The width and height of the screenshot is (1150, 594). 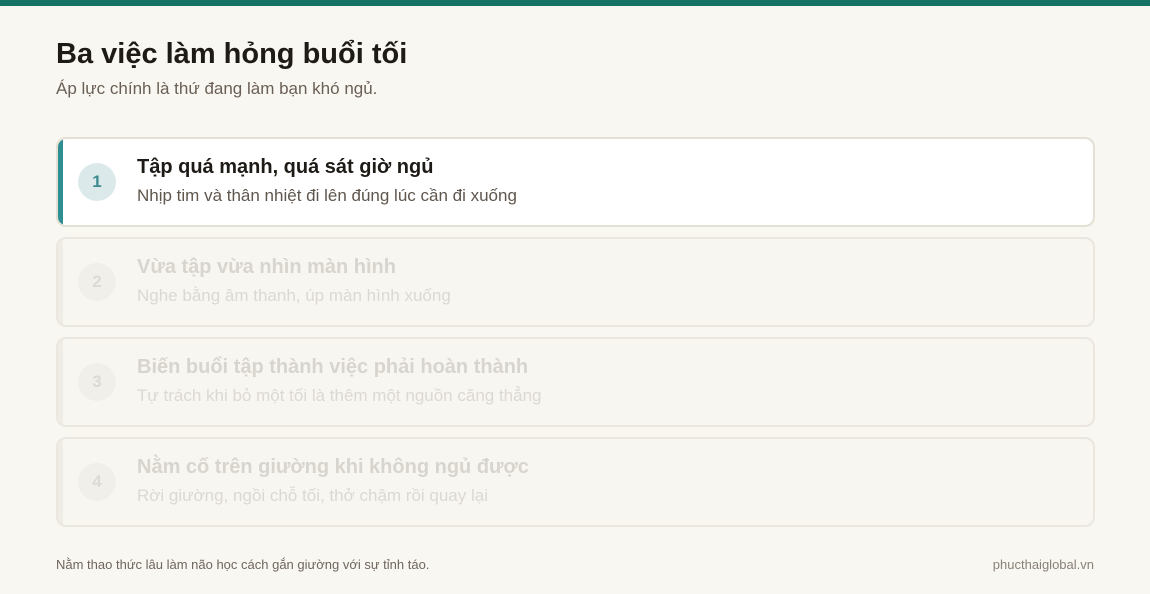 I want to click on step-number-badge: 2, so click(x=97, y=282).